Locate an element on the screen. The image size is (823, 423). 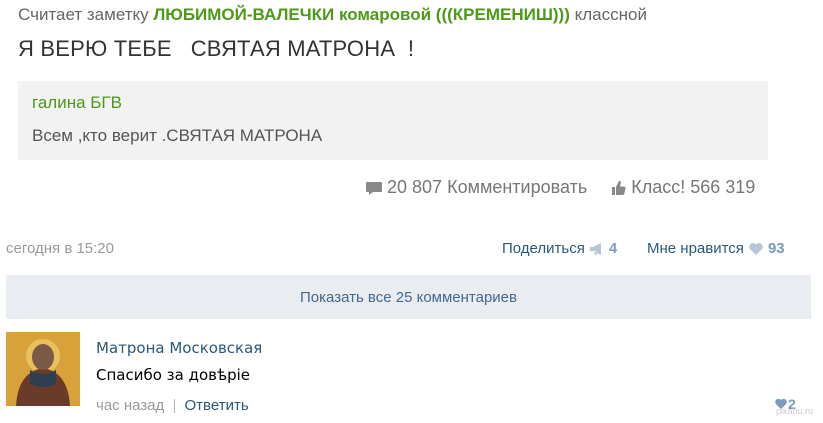
speech-bubble-icon is located at coordinates (374, 188).